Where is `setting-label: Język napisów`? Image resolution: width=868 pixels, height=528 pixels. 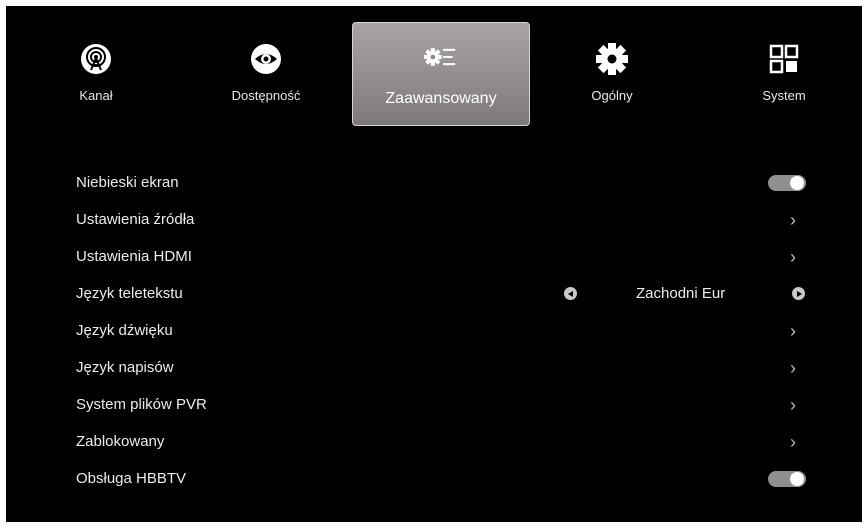 setting-label: Język napisów is located at coordinates (125, 367).